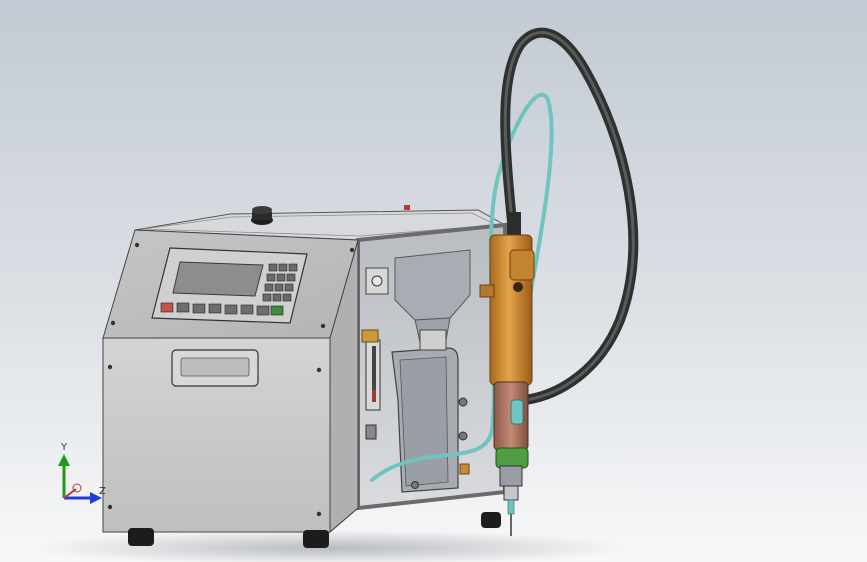 Image resolution: width=867 pixels, height=562 pixels. What do you see at coordinates (330, 546) in the screenshot?
I see `floor-shadow` at bounding box center [330, 546].